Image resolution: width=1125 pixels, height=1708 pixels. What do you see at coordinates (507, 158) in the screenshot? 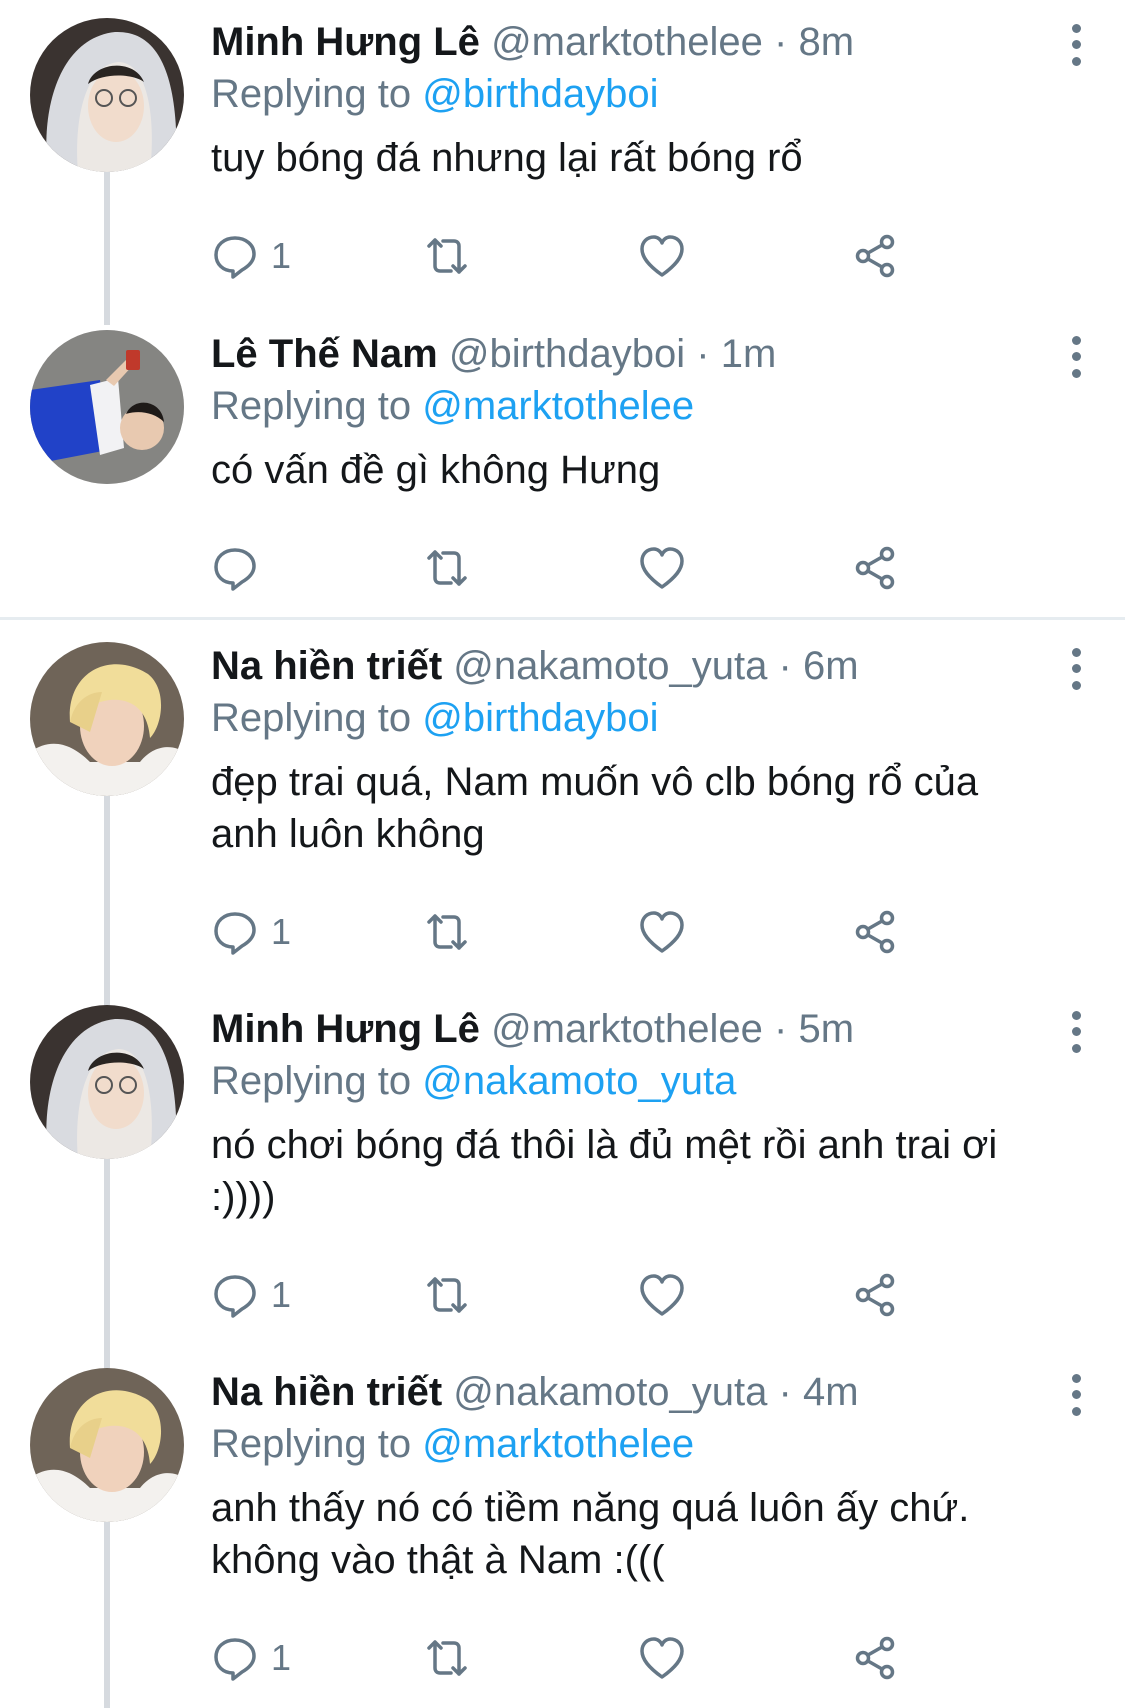
I see `tweet-text: tuy bóng đá nhưng lại rất bóng rổ` at bounding box center [507, 158].